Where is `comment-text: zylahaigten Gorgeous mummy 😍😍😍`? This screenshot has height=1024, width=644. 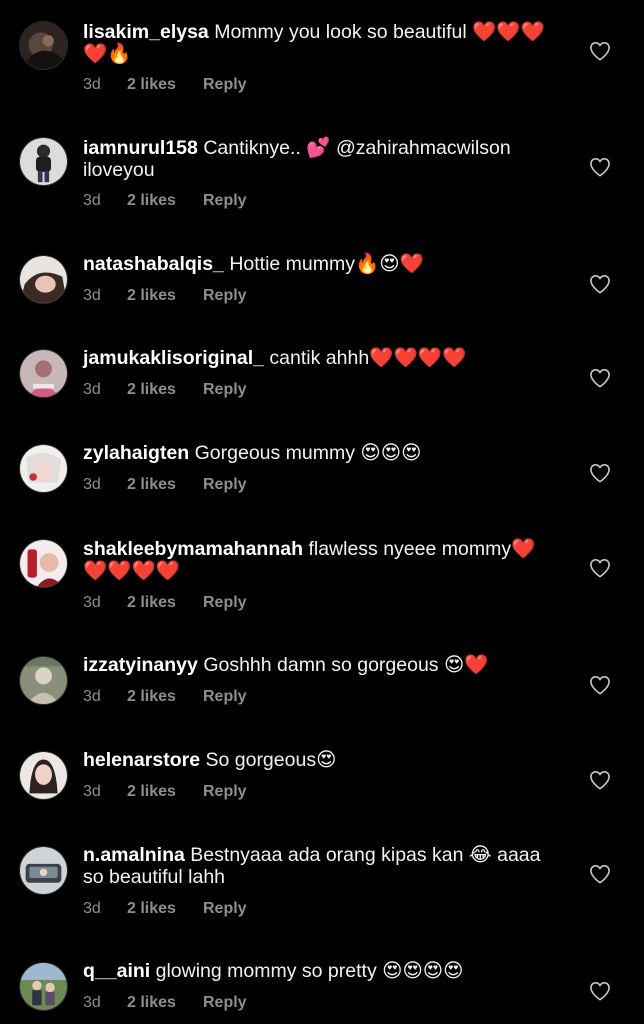
comment-text: zylahaigten Gorgeous mummy 😍😍😍 is located at coordinates (318, 453).